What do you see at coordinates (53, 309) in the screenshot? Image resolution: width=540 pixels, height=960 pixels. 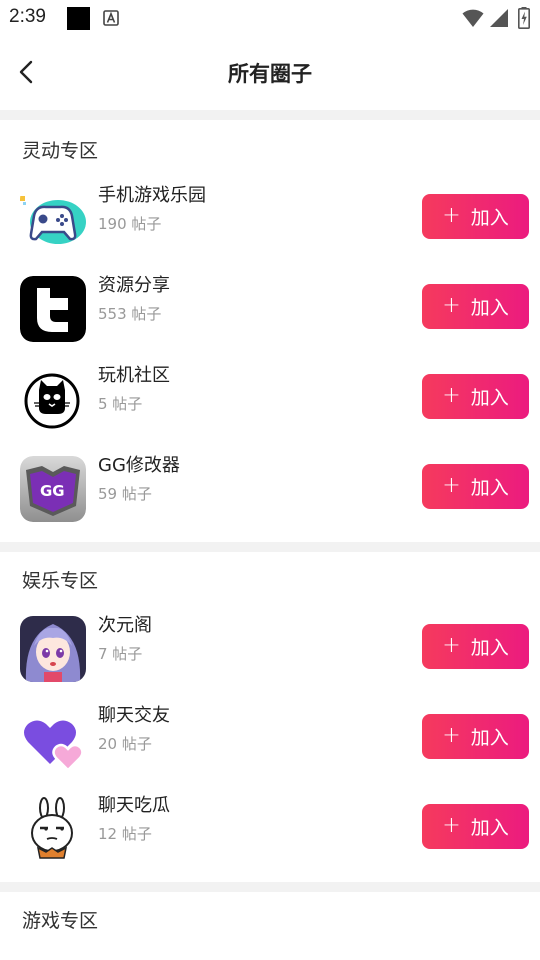 I see `t-logo-icon` at bounding box center [53, 309].